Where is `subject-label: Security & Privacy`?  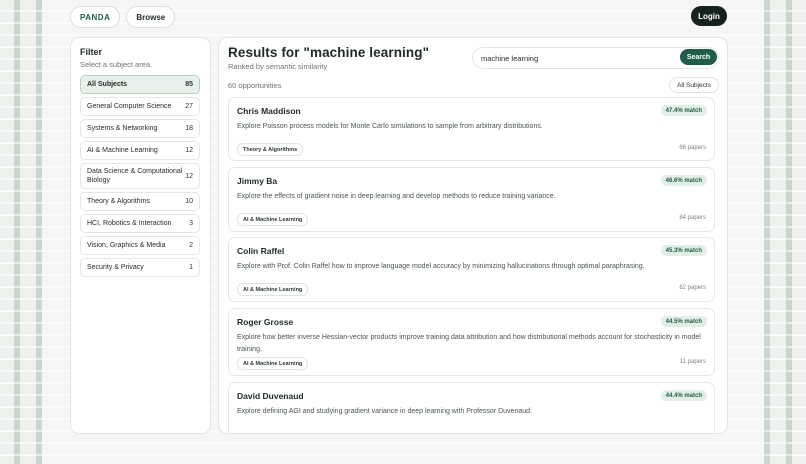
subject-label: Security & Privacy is located at coordinates (115, 267).